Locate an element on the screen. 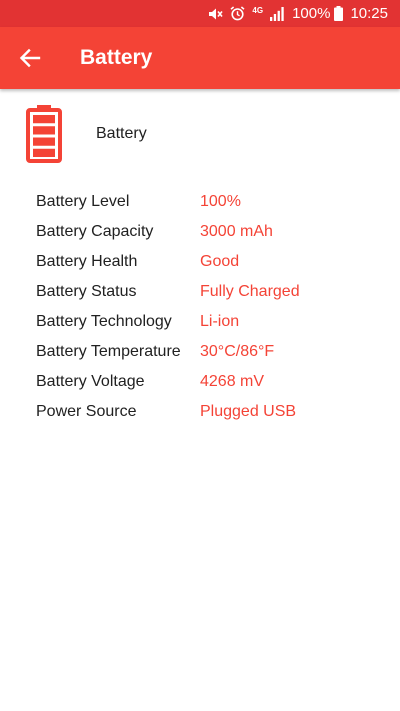  info-value: 100% is located at coordinates (220, 201).